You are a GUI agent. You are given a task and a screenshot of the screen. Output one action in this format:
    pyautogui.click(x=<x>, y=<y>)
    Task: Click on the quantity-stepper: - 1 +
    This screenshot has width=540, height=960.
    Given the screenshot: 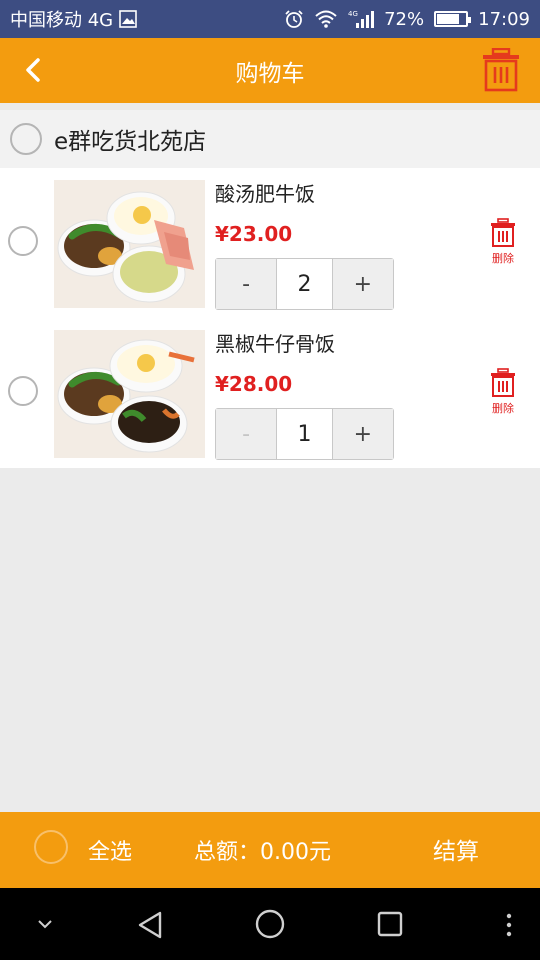 What is the action you would take?
    pyautogui.click(x=304, y=434)
    